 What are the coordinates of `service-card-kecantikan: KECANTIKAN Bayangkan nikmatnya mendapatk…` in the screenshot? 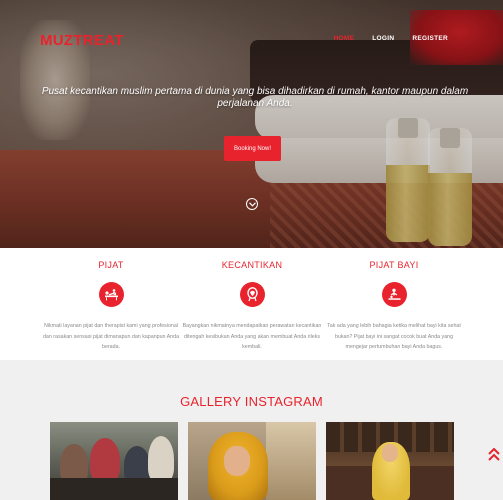 It's located at (252, 300).